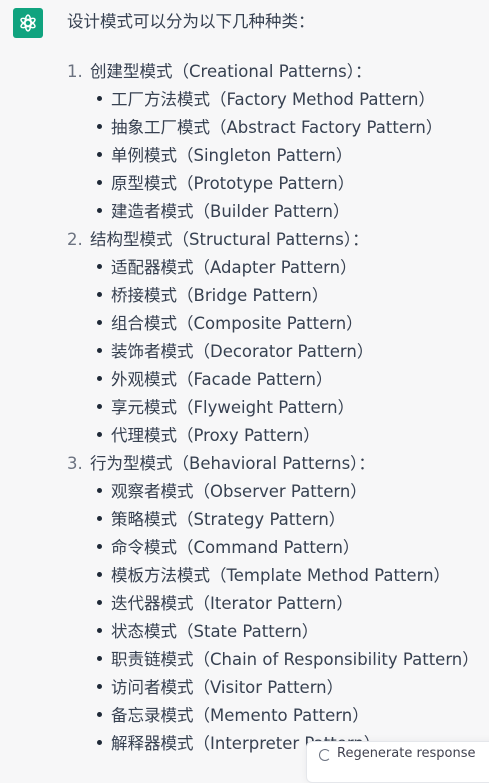  I want to click on category-title: 行为型模式（Behavioral Patterns）：, so click(232, 463).